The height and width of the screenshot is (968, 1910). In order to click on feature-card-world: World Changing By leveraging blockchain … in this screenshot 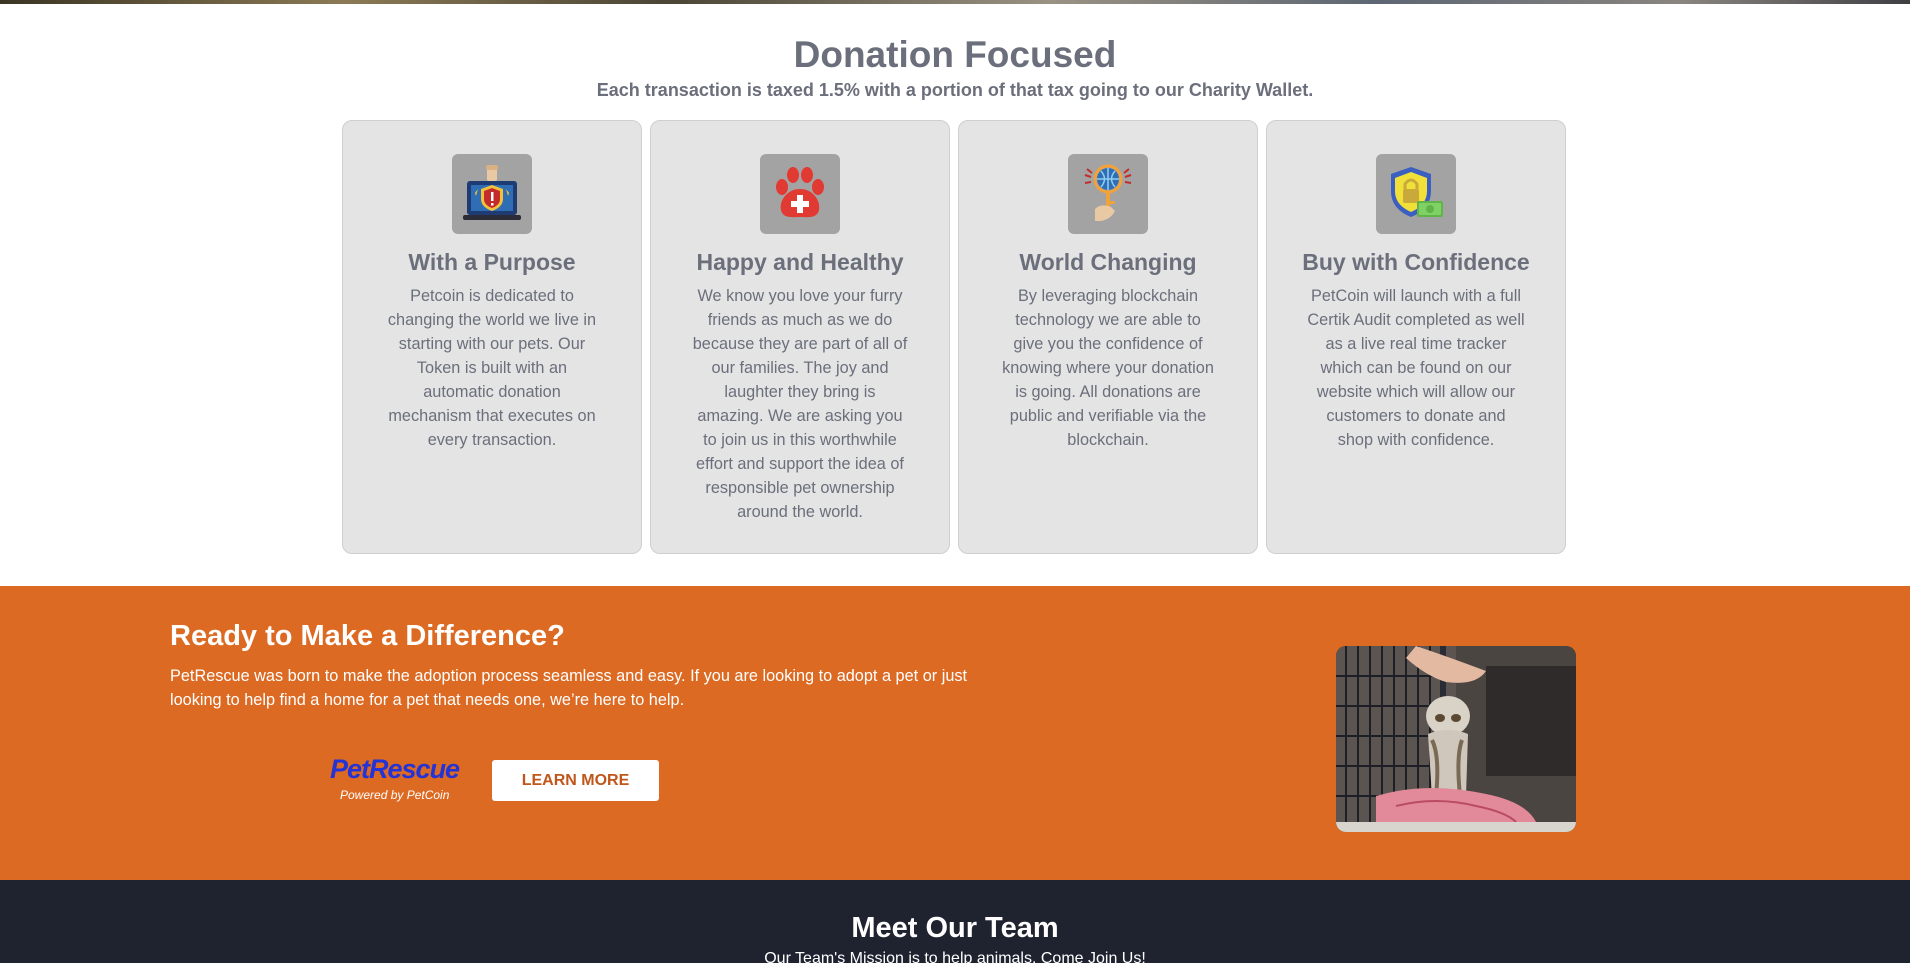, I will do `click(1108, 337)`.